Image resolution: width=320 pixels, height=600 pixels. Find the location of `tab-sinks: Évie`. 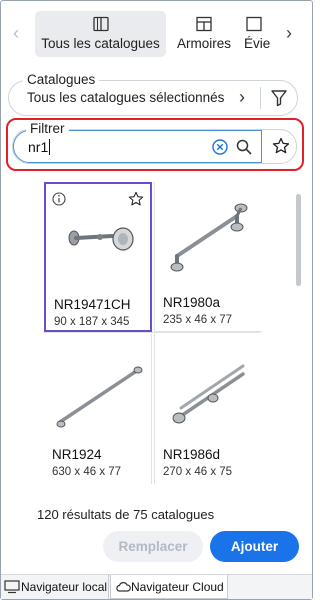

tab-sinks: Évie is located at coordinates (259, 34).